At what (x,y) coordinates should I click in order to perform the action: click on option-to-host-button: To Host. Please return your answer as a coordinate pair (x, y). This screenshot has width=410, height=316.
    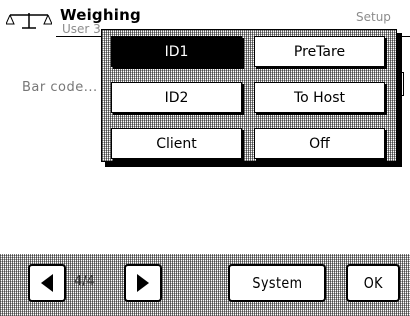
    Looking at the image, I should click on (319, 97).